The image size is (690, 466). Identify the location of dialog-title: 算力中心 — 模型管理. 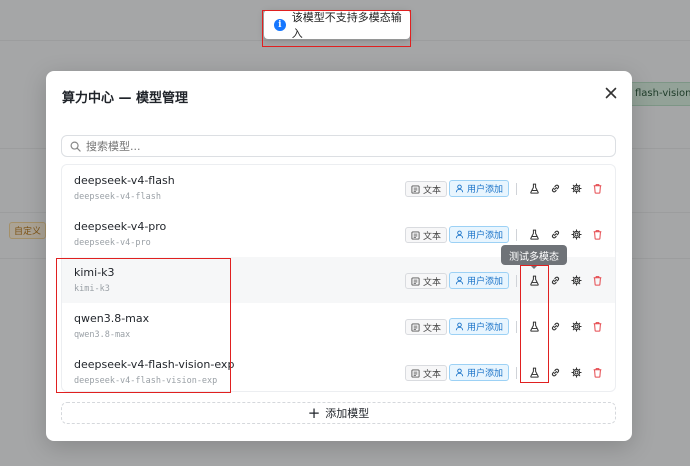
(125, 98).